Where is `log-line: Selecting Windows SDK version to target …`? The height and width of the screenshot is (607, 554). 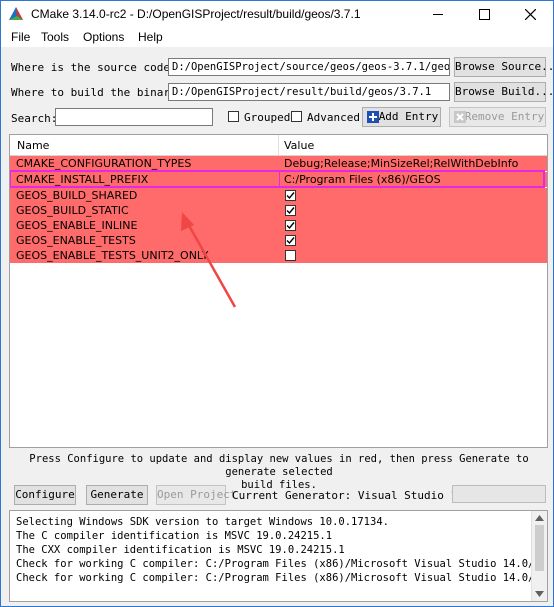 log-line: Selecting Windows SDK version to target … is located at coordinates (202, 522).